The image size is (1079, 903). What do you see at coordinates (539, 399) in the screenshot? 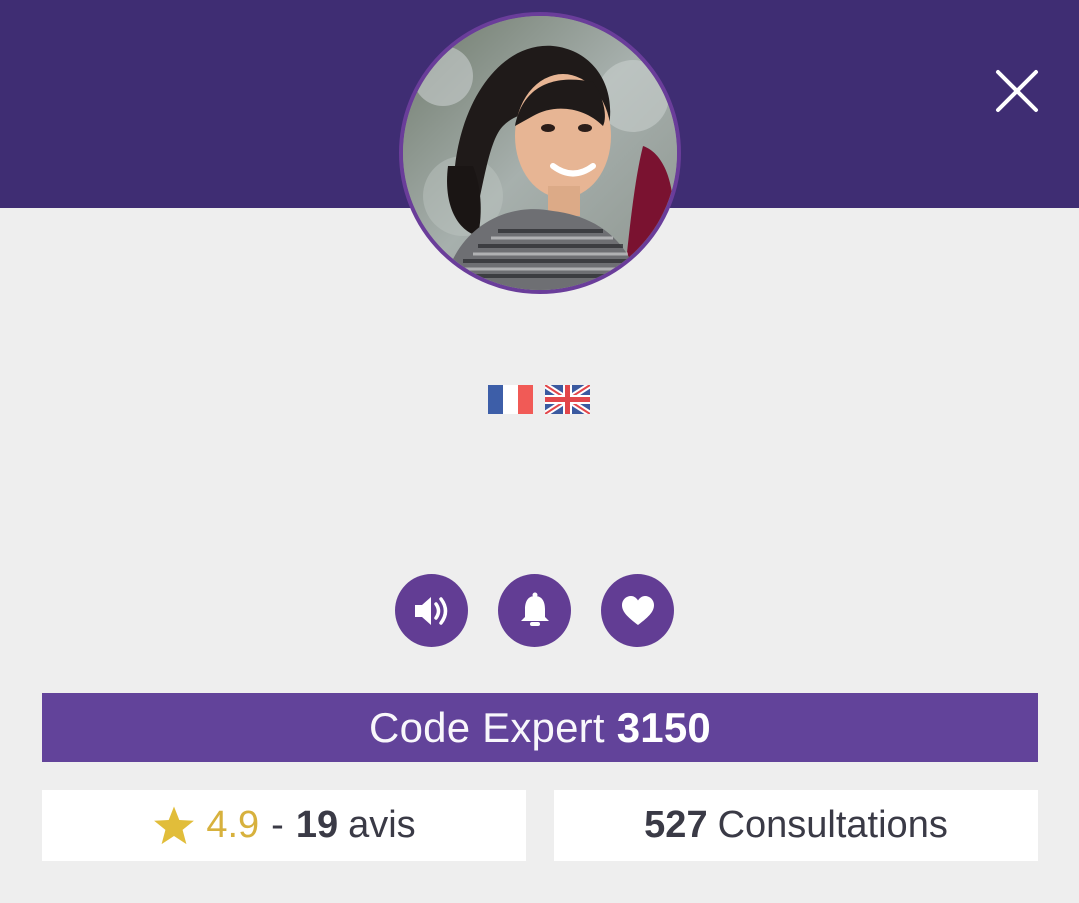
I see `language-flags` at bounding box center [539, 399].